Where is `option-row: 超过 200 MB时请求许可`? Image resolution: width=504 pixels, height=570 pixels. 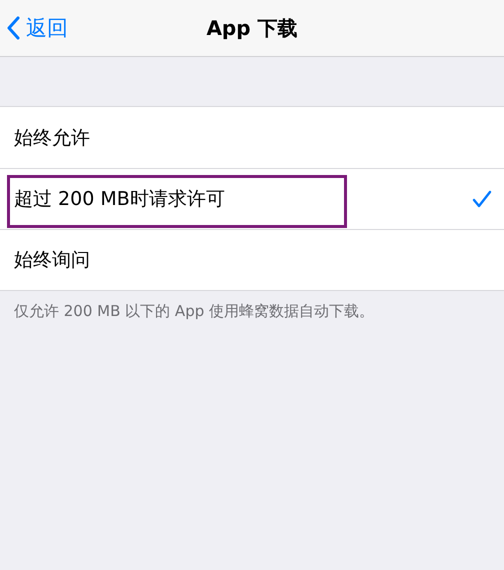
option-row: 超过 200 MB时请求许可 is located at coordinates (252, 198).